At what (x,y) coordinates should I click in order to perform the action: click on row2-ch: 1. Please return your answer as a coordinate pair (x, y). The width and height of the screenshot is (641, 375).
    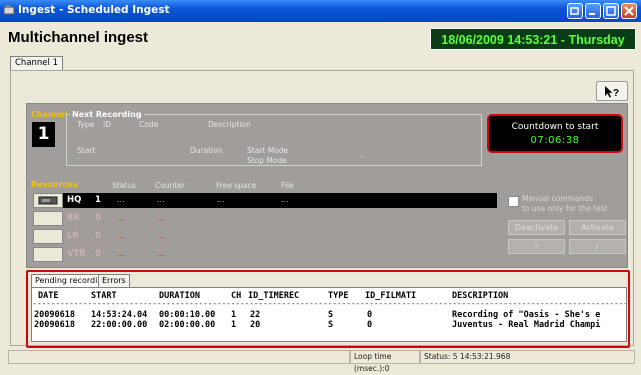
    Looking at the image, I should click on (234, 325).